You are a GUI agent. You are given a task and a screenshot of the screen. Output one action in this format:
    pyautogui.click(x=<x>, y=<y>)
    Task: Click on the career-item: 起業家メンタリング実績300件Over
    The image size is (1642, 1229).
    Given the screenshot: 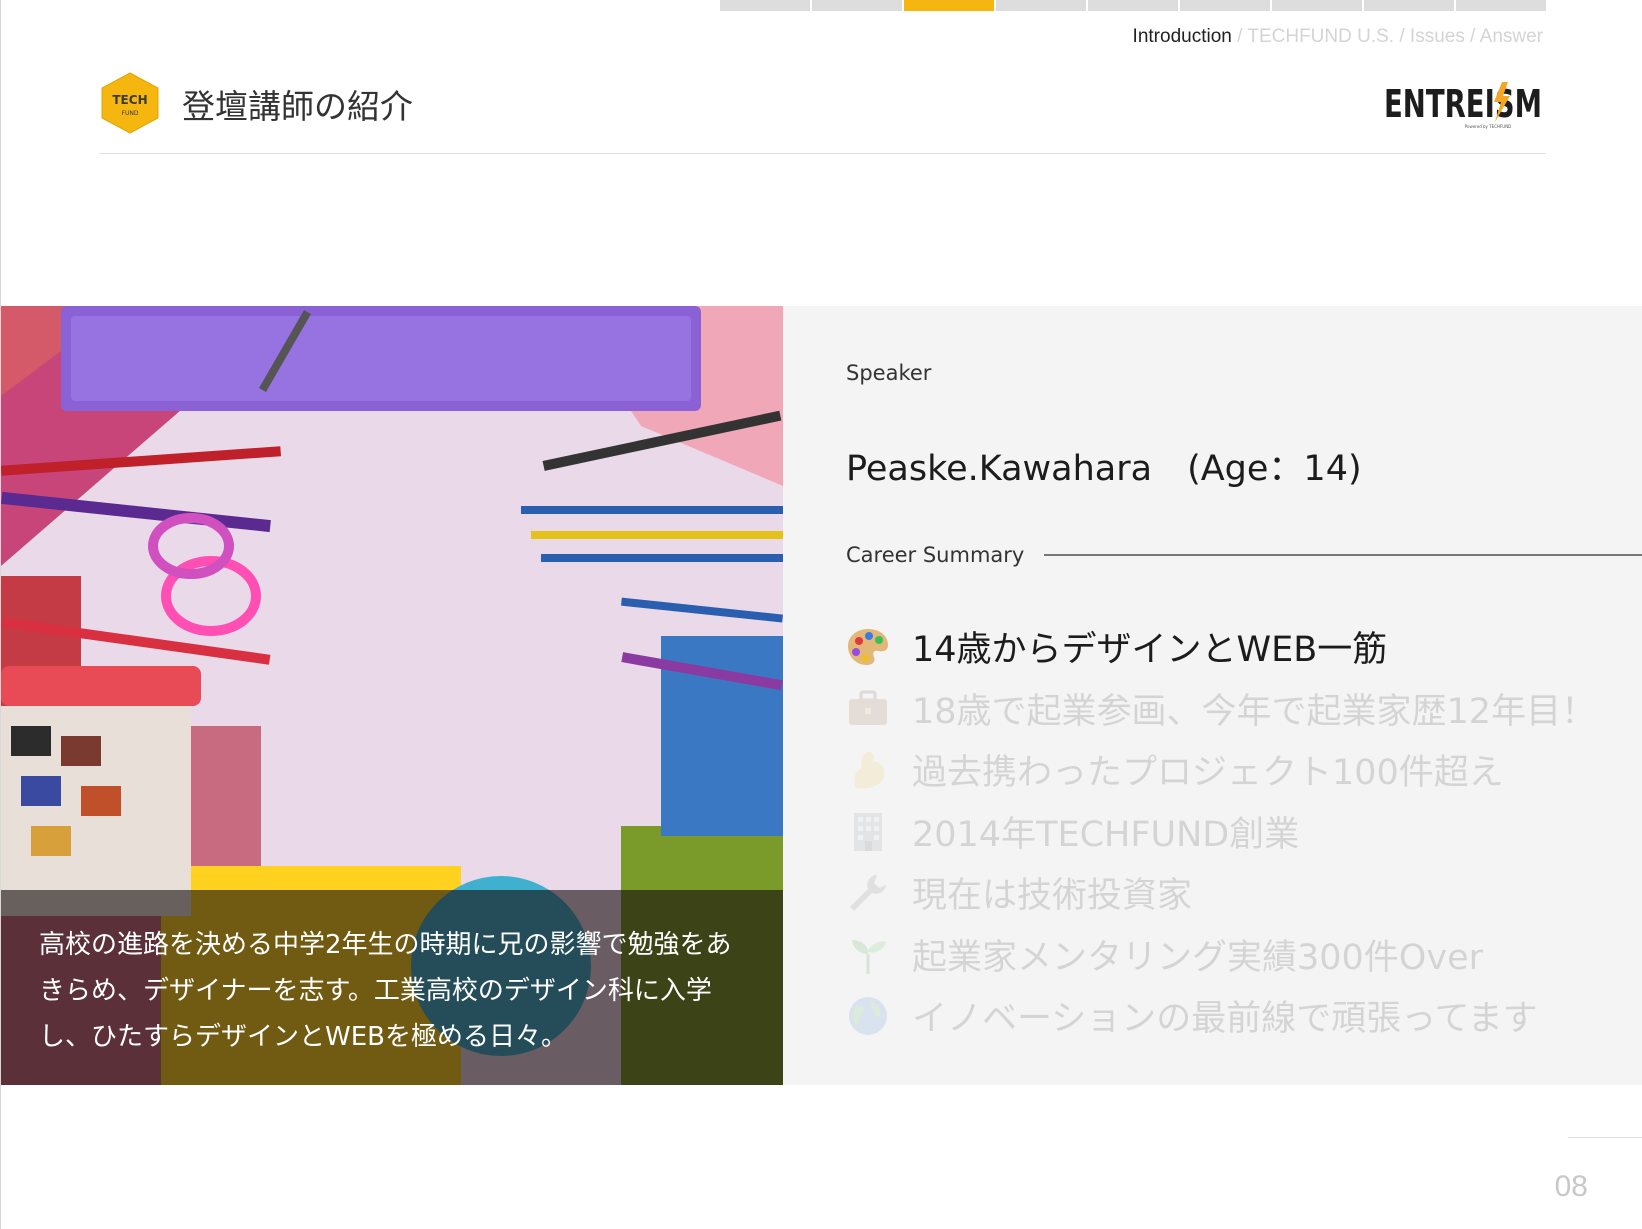 What is the action you would take?
    pyautogui.click(x=1221, y=955)
    